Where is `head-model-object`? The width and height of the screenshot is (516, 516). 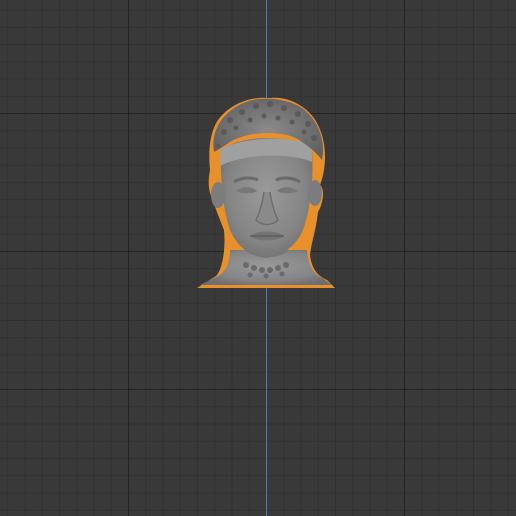
head-model-object is located at coordinates (267, 192).